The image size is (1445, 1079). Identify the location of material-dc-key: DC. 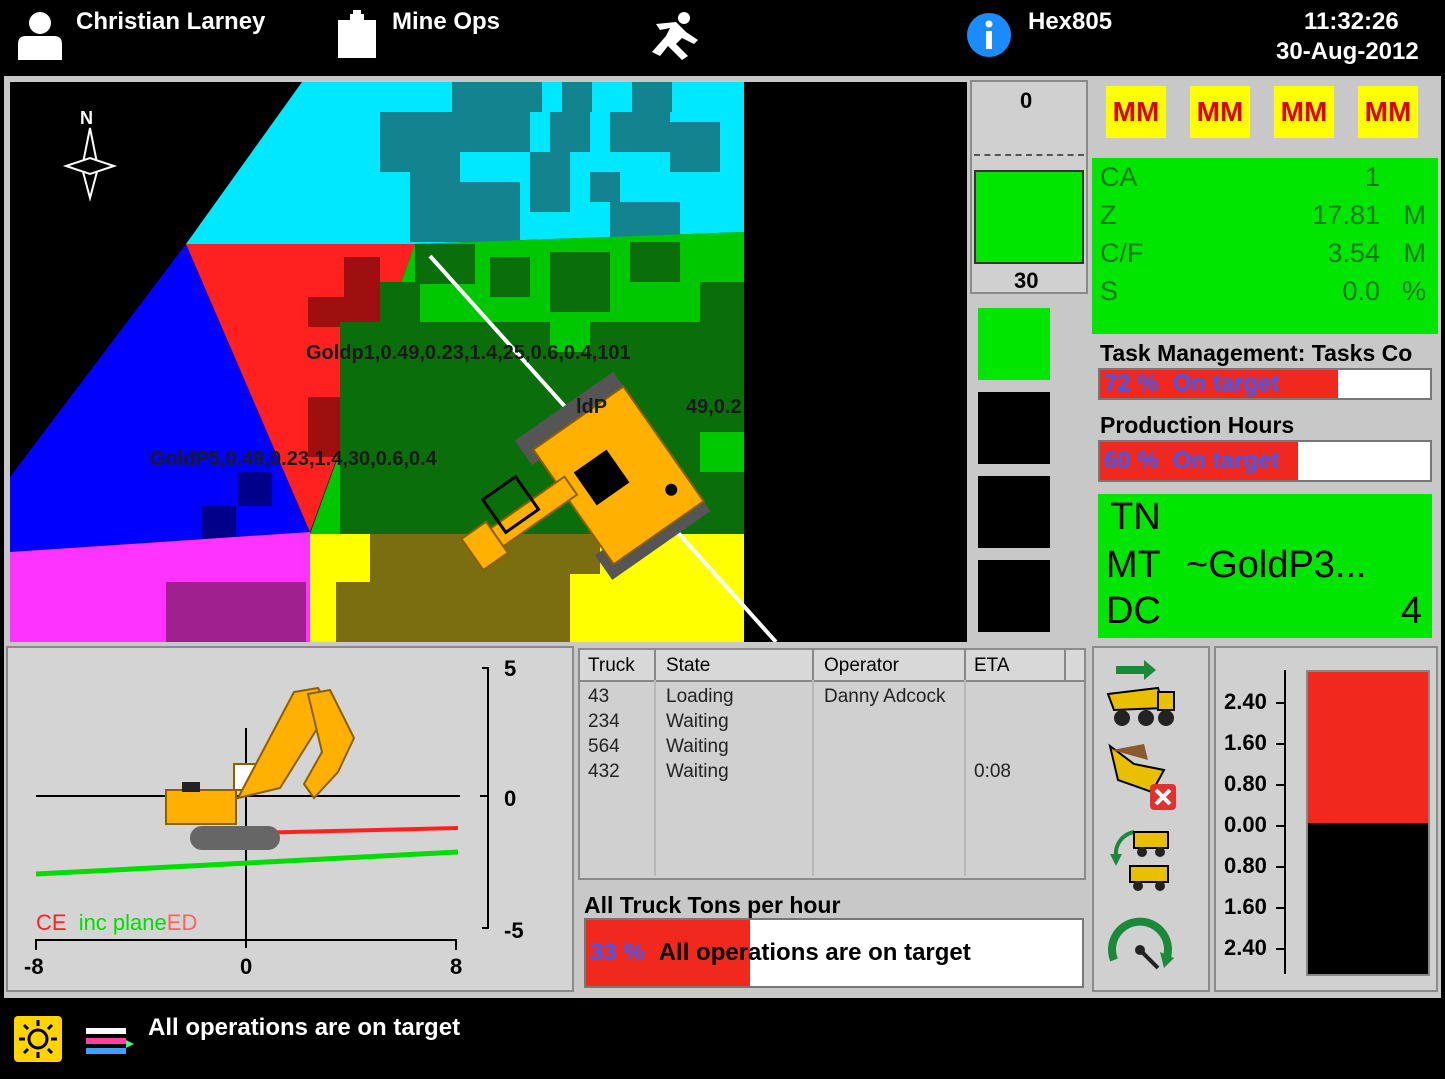
(1133, 611).